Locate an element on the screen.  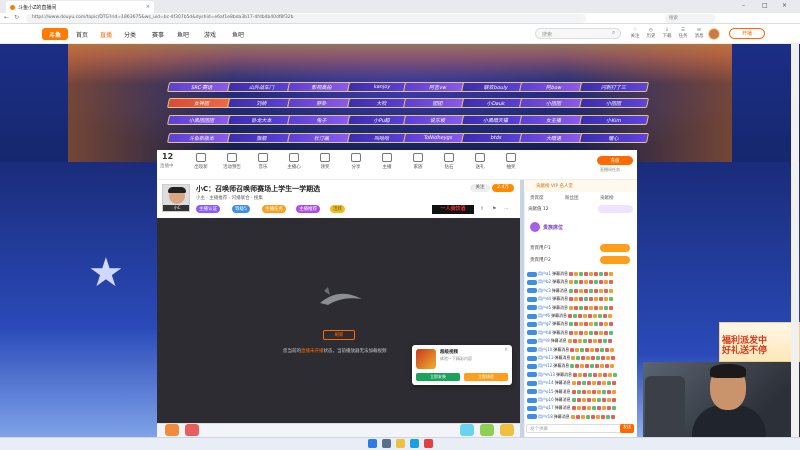
toolbar-tool: 家族 is located at coordinates (418, 161).